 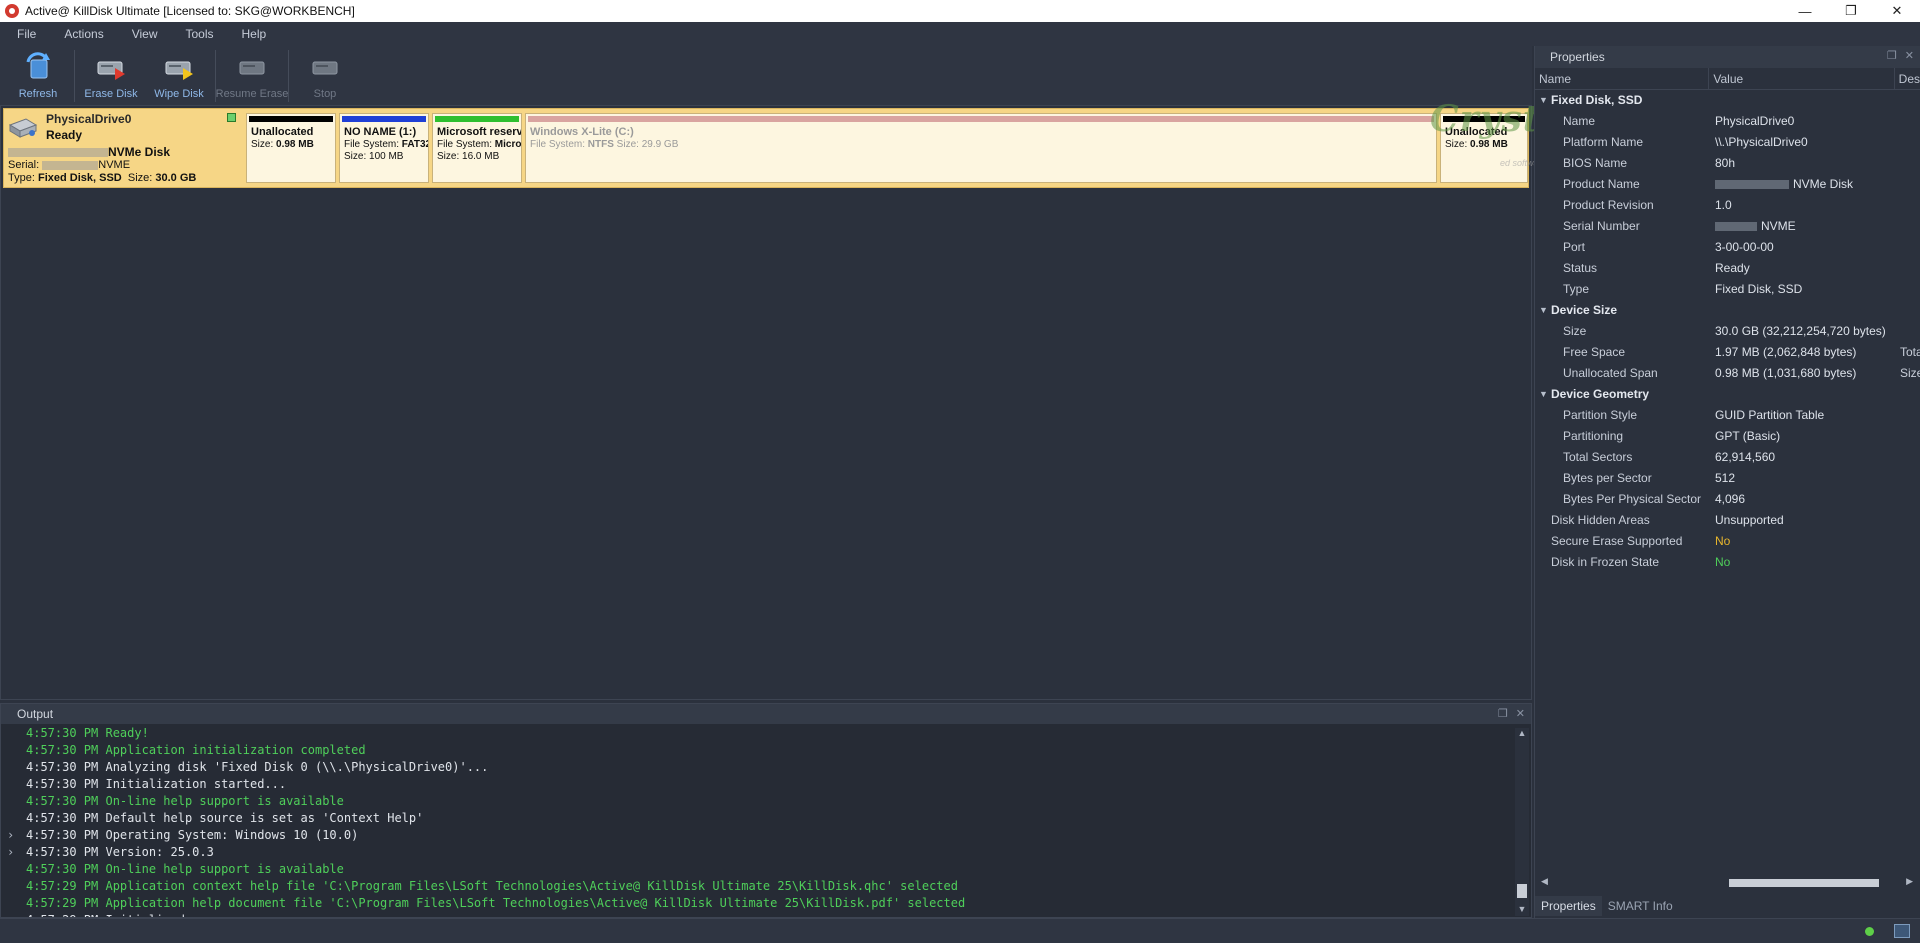 What do you see at coordinates (1575, 331) in the screenshot?
I see `property-name: Size` at bounding box center [1575, 331].